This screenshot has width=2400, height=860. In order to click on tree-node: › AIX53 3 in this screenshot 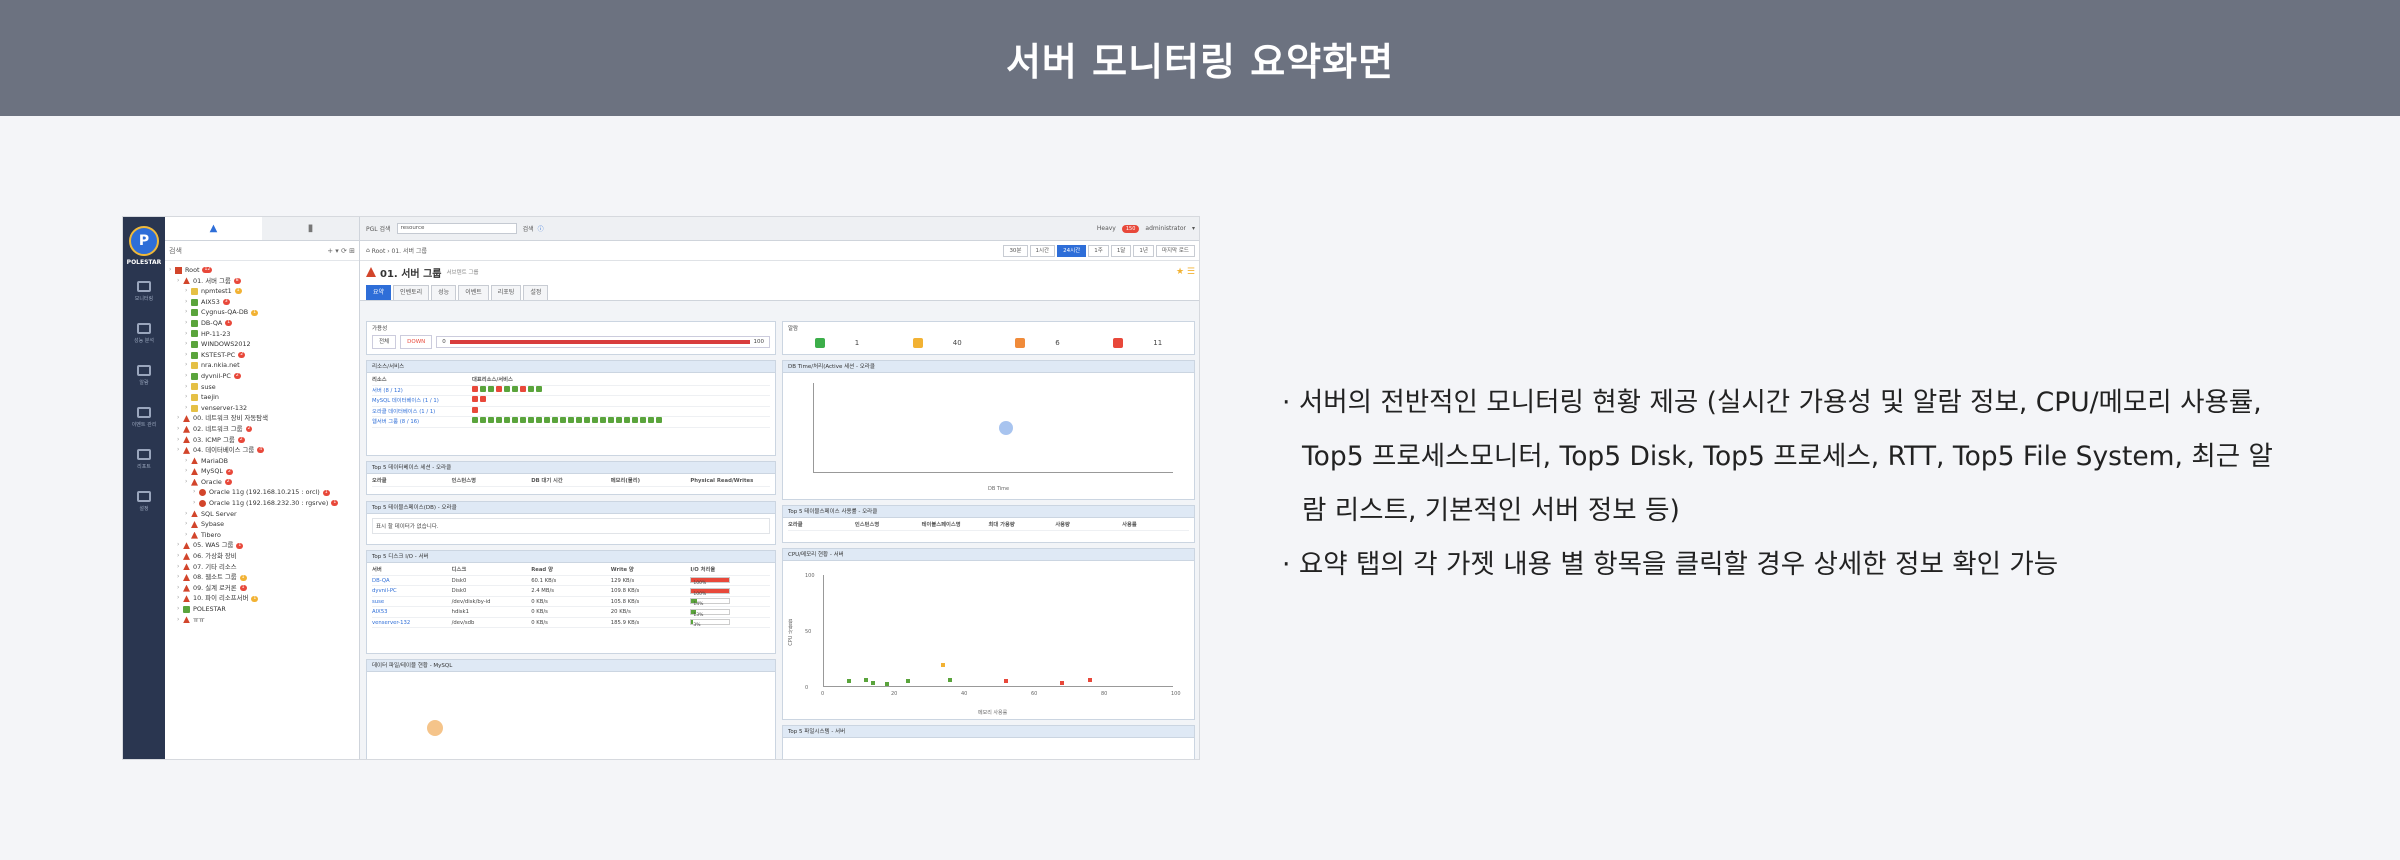, I will do `click(264, 302)`.